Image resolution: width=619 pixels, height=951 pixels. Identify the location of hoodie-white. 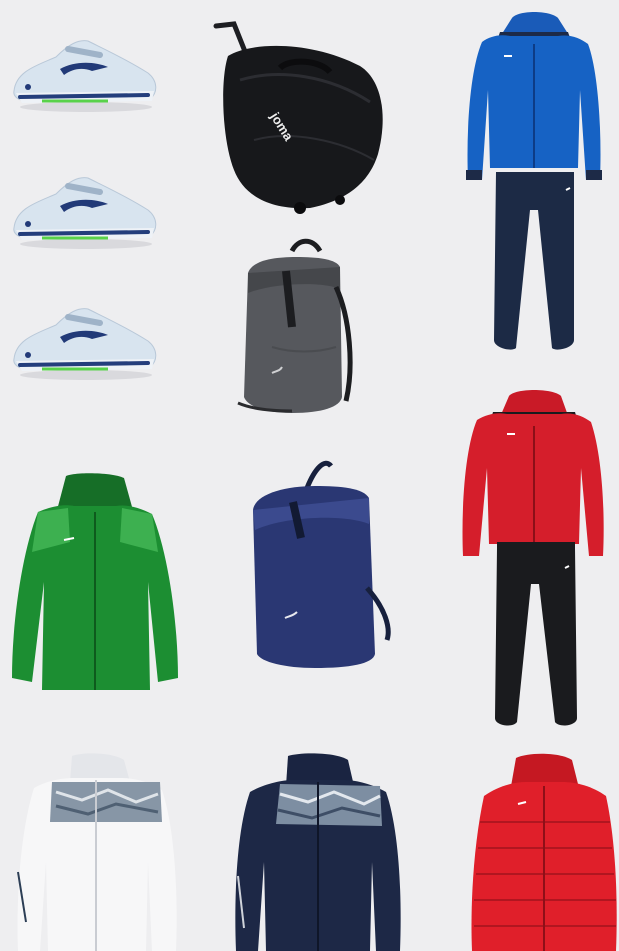
(96, 851).